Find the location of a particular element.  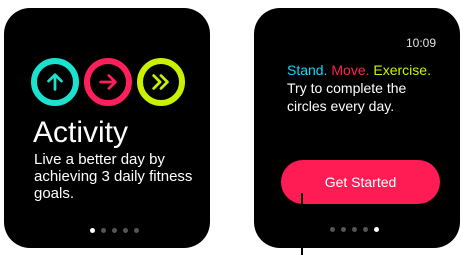

exercise-label: Exercise. is located at coordinates (402, 70).